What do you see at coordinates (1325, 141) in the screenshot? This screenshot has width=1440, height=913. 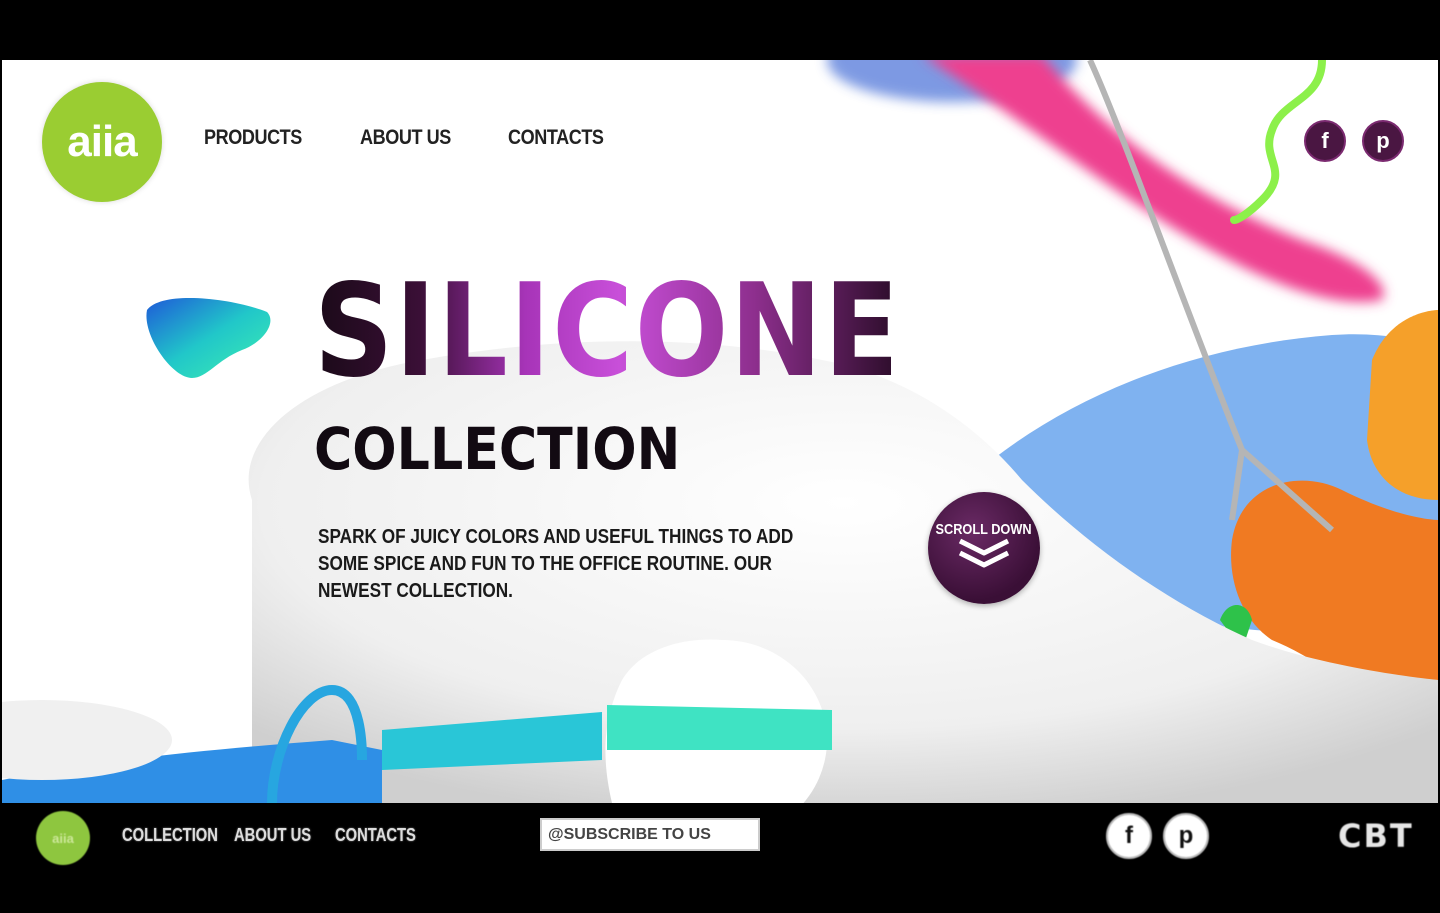 I see `facebook-icon: f` at bounding box center [1325, 141].